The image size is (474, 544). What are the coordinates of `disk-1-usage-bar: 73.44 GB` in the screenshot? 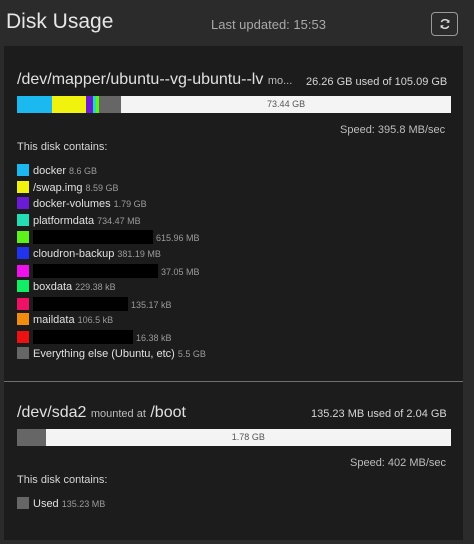 It's located at (234, 104).